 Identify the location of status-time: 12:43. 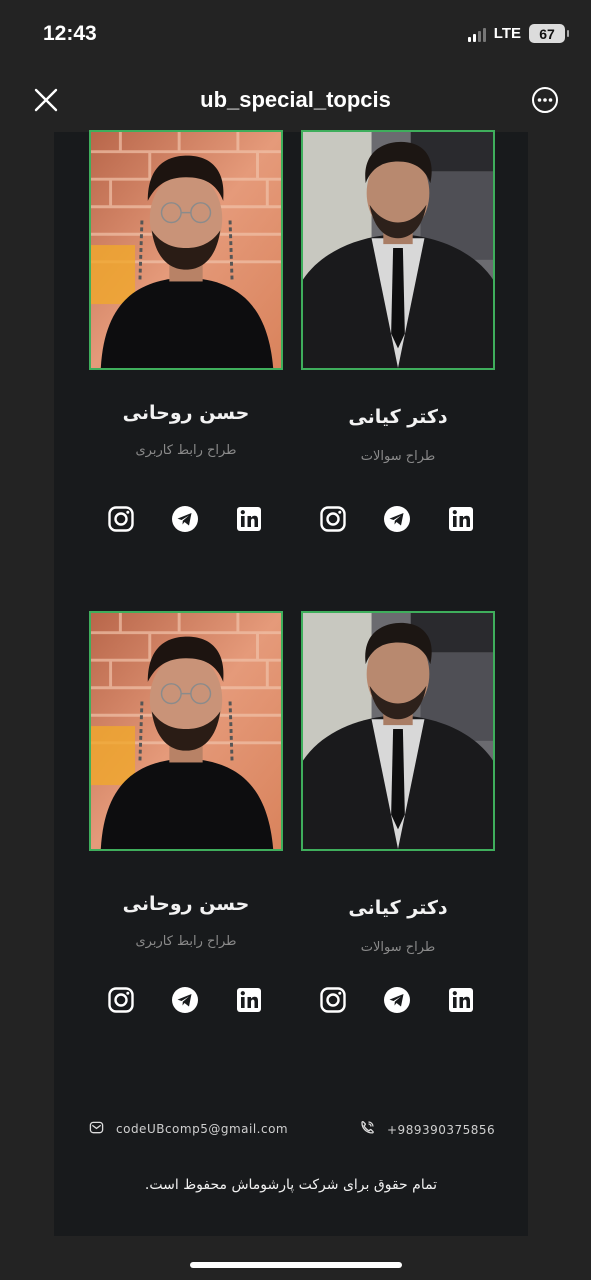
(70, 33).